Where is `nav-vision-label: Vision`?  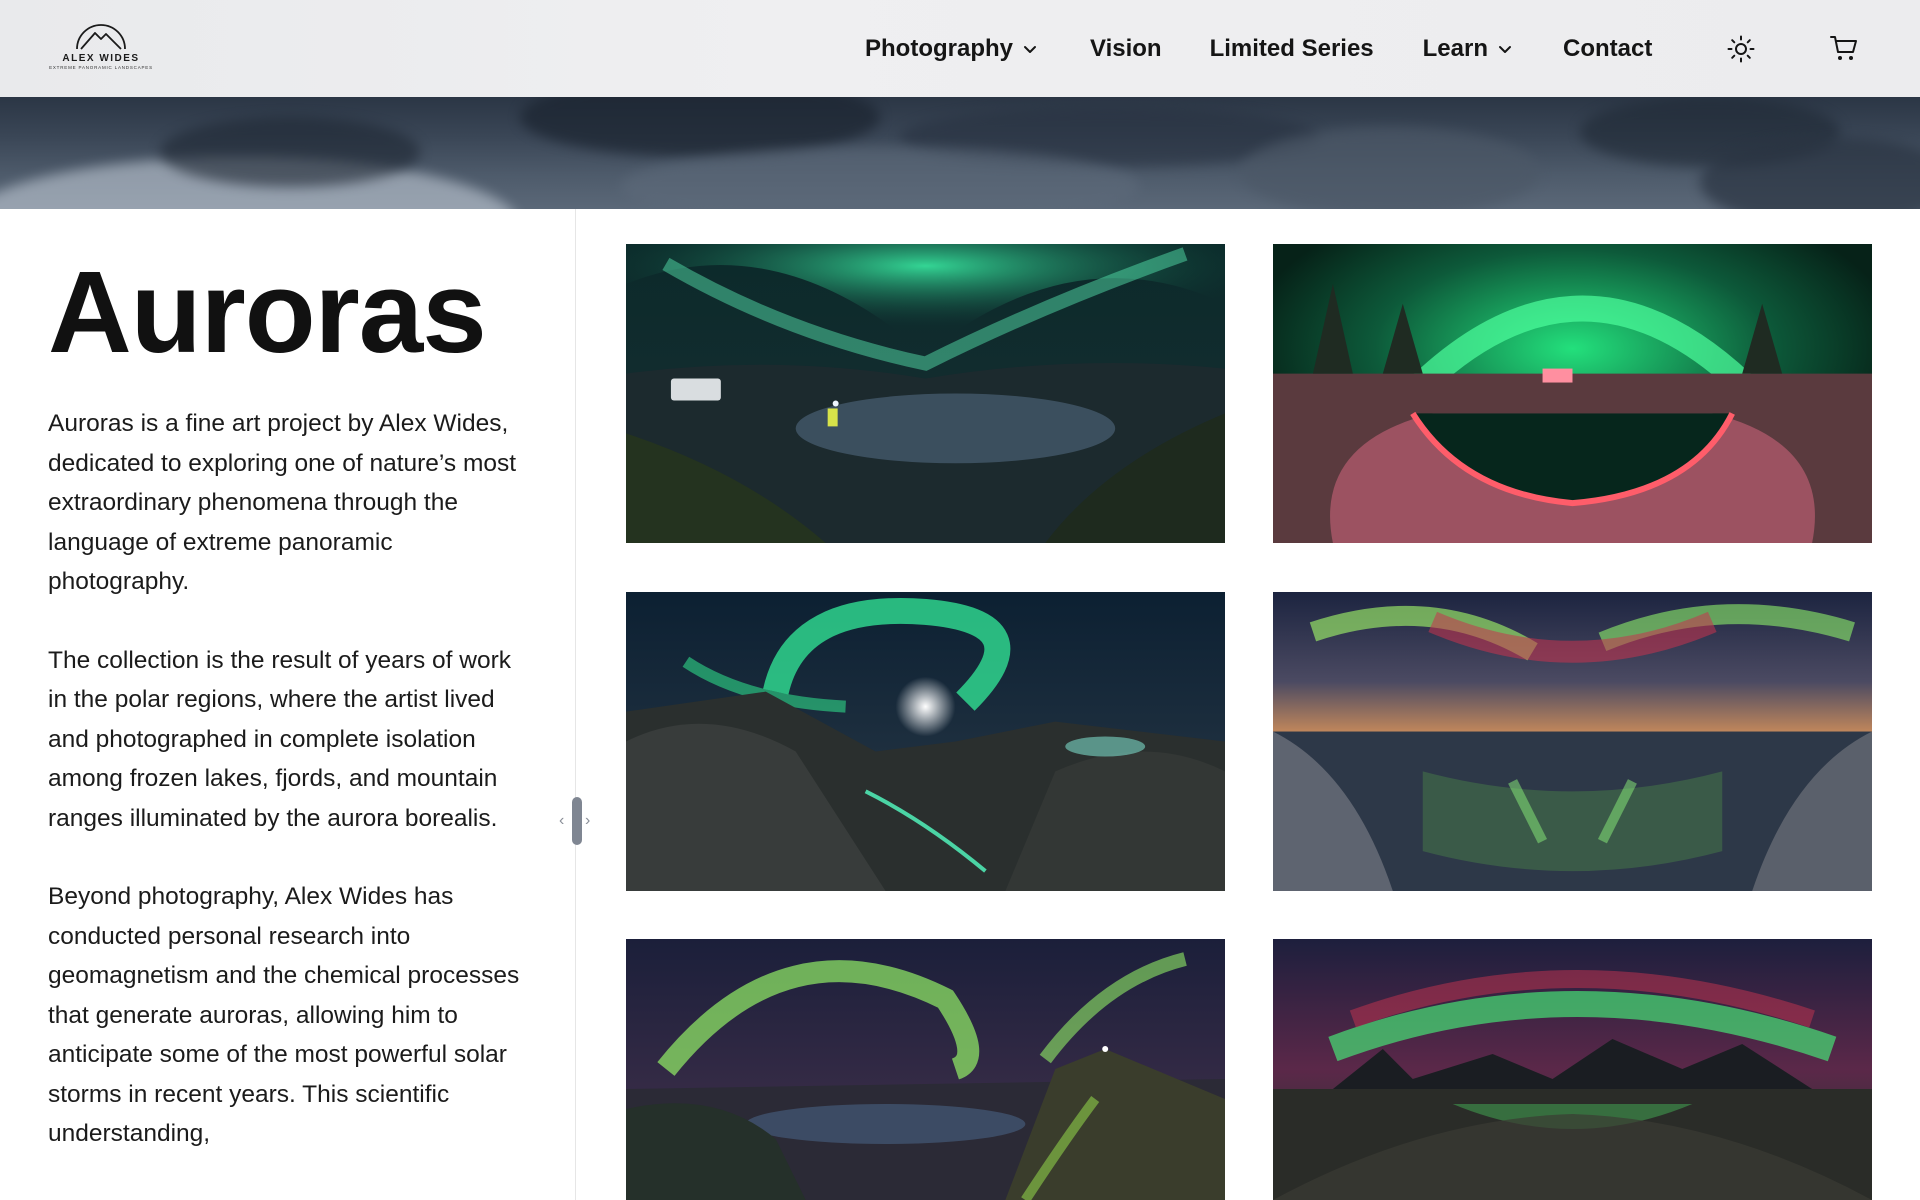 nav-vision-label: Vision is located at coordinates (1126, 48).